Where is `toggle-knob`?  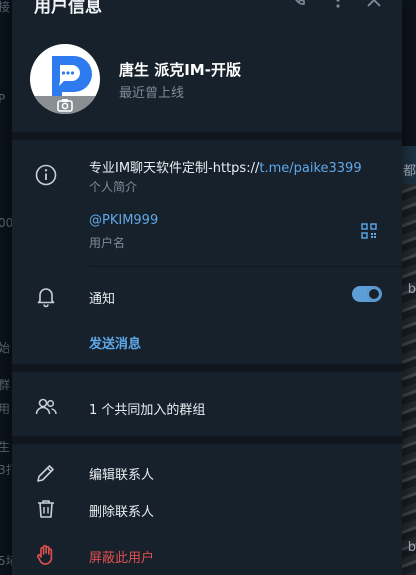 toggle-knob is located at coordinates (374, 294).